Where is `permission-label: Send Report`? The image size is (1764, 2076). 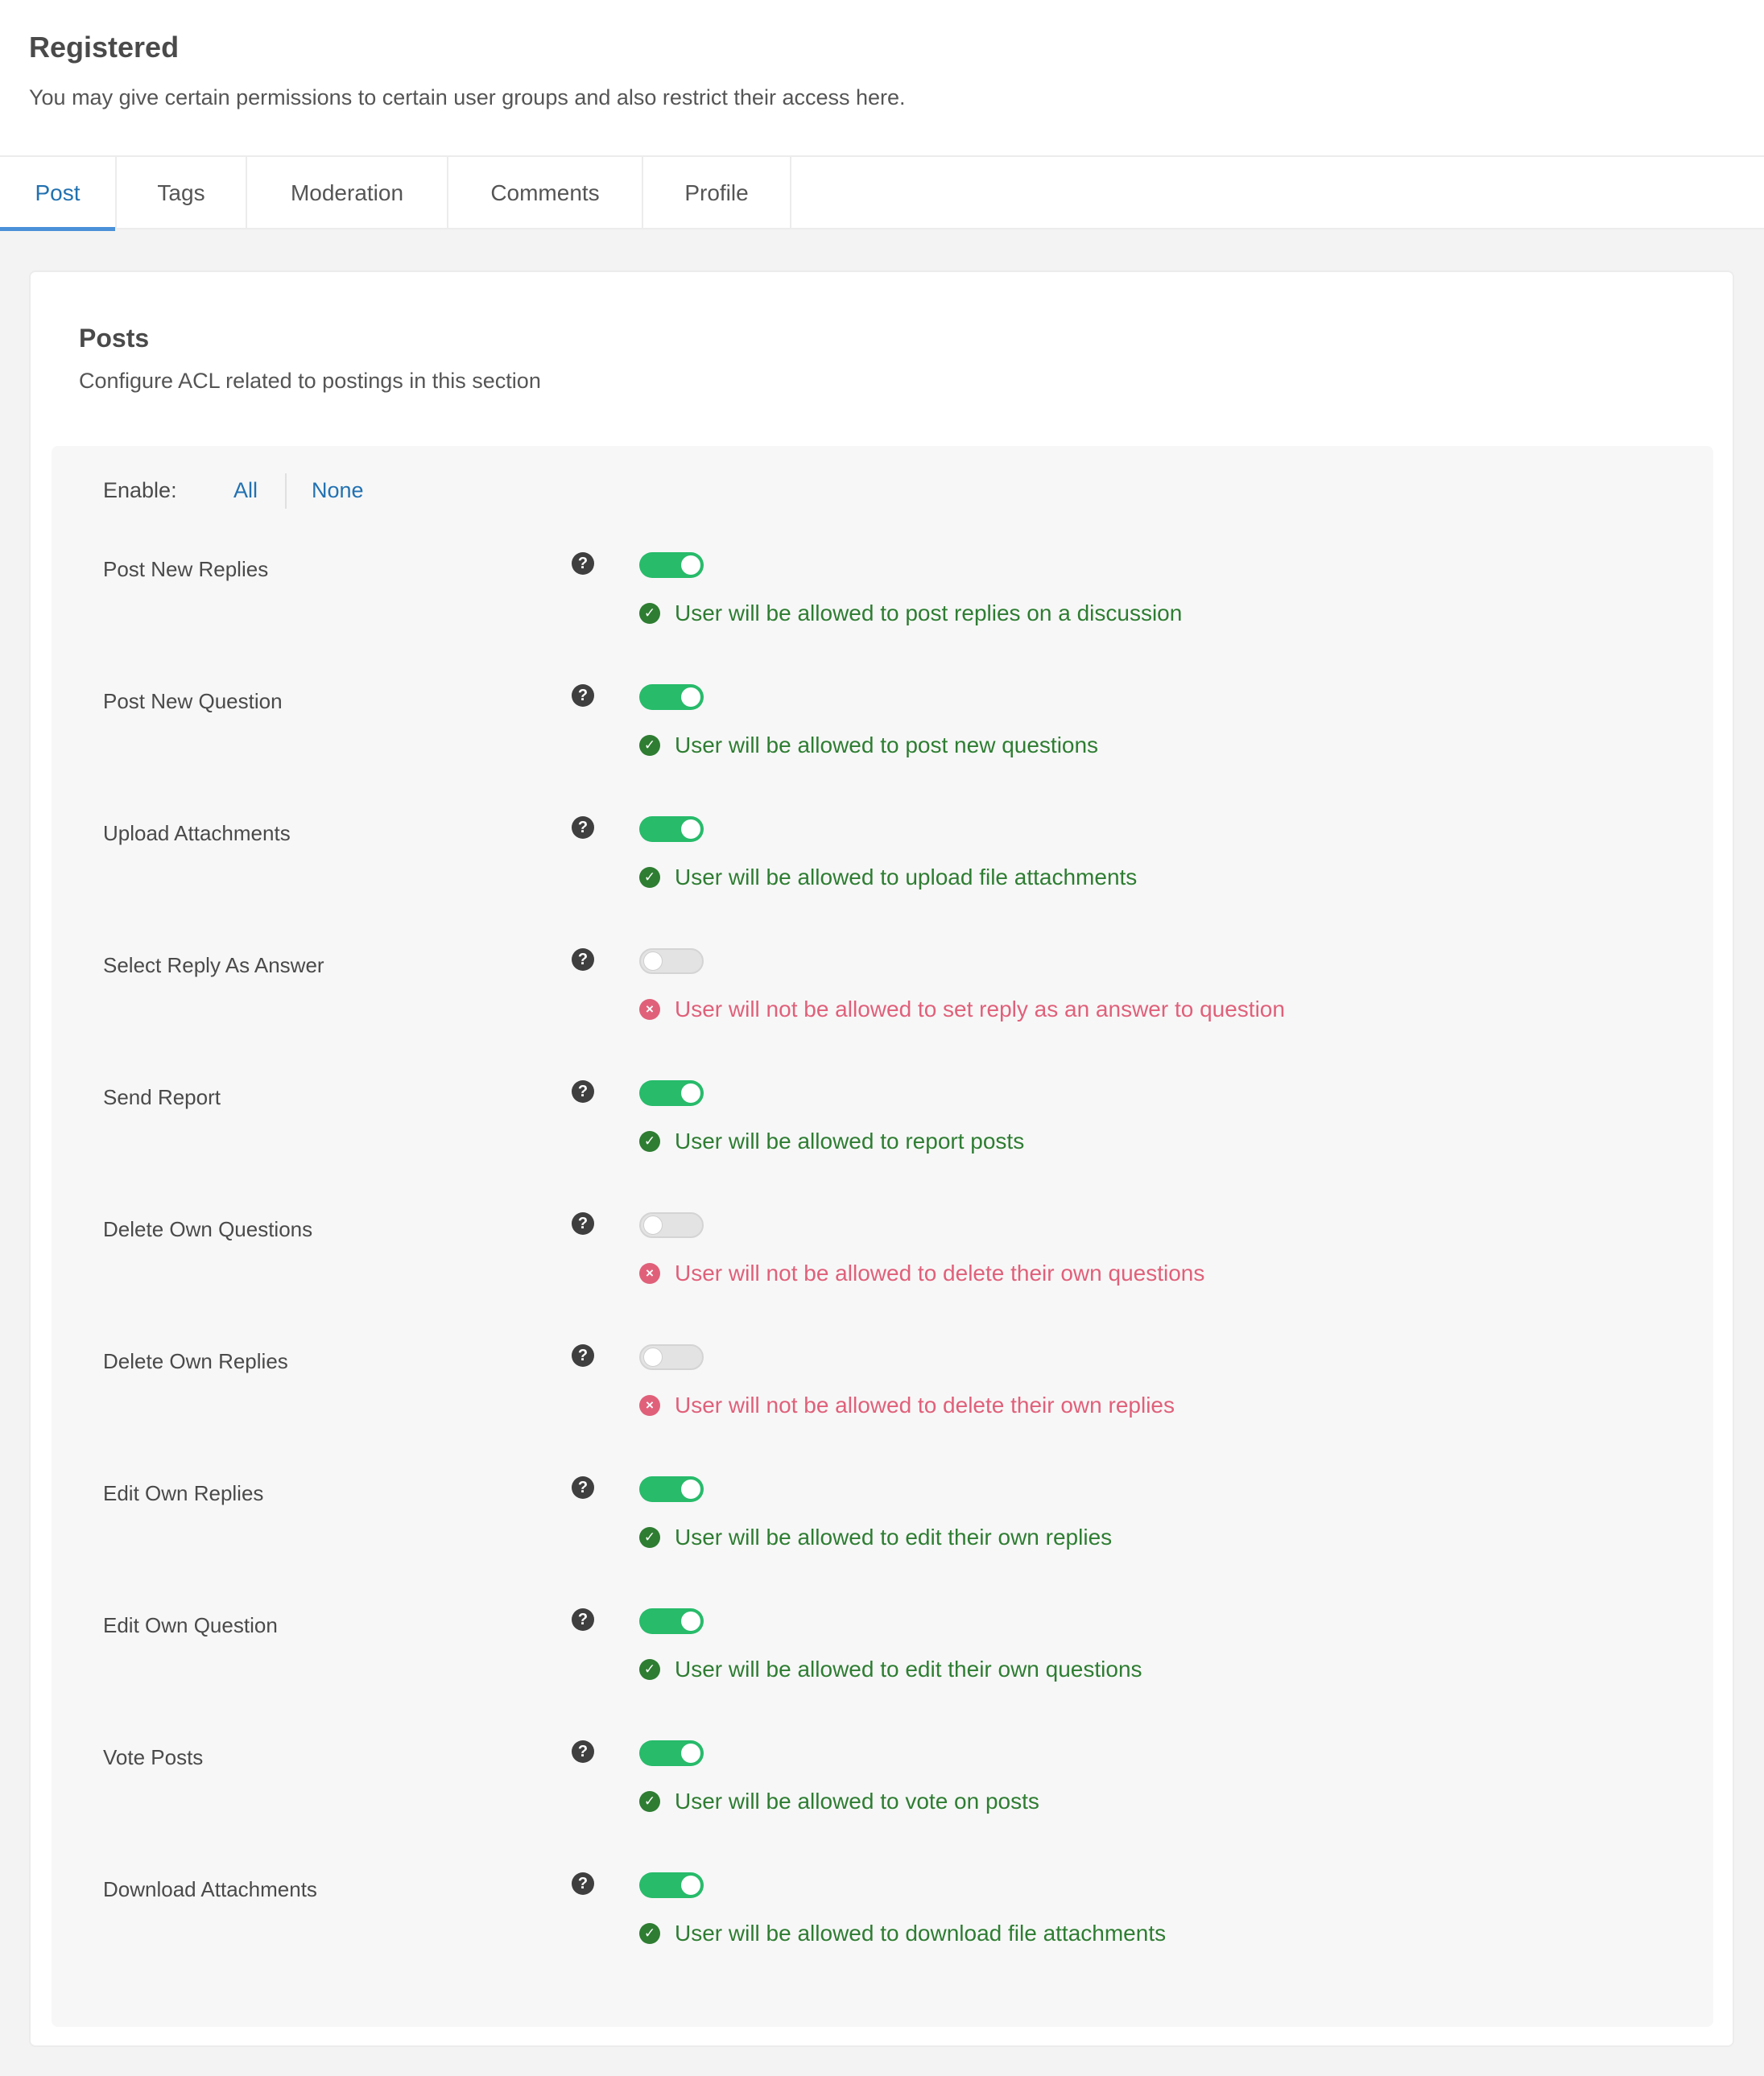
permission-label: Send Report is located at coordinates (162, 1097).